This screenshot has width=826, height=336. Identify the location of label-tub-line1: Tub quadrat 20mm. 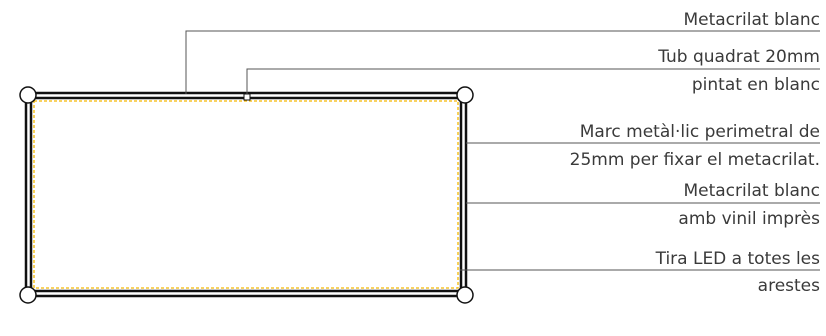
(738, 57).